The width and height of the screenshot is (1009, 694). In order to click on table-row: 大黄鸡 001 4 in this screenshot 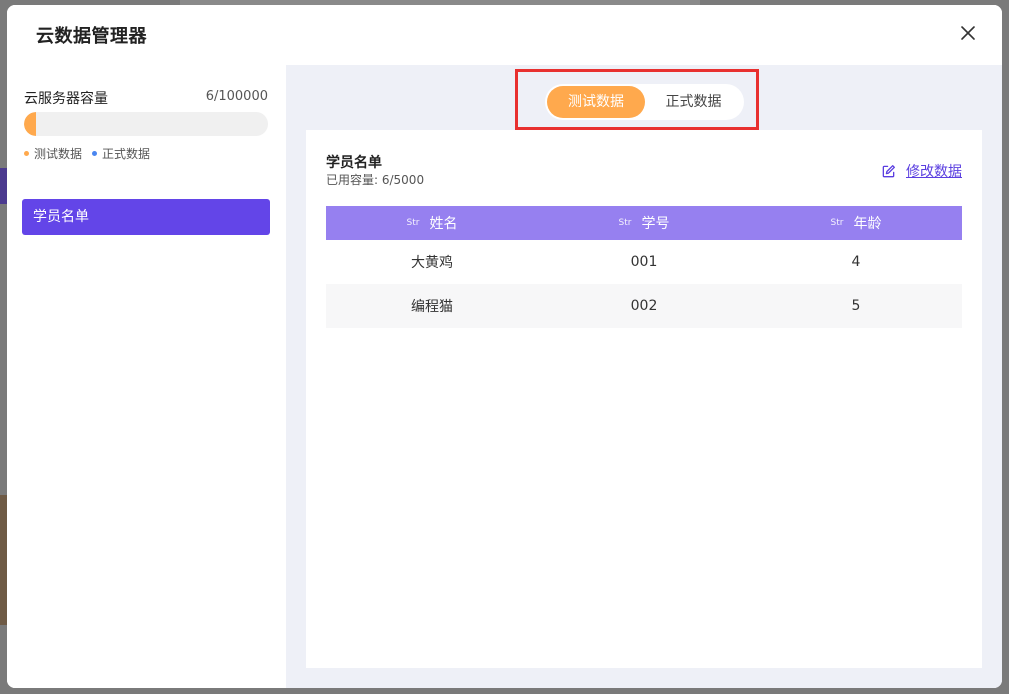, I will do `click(644, 262)`.